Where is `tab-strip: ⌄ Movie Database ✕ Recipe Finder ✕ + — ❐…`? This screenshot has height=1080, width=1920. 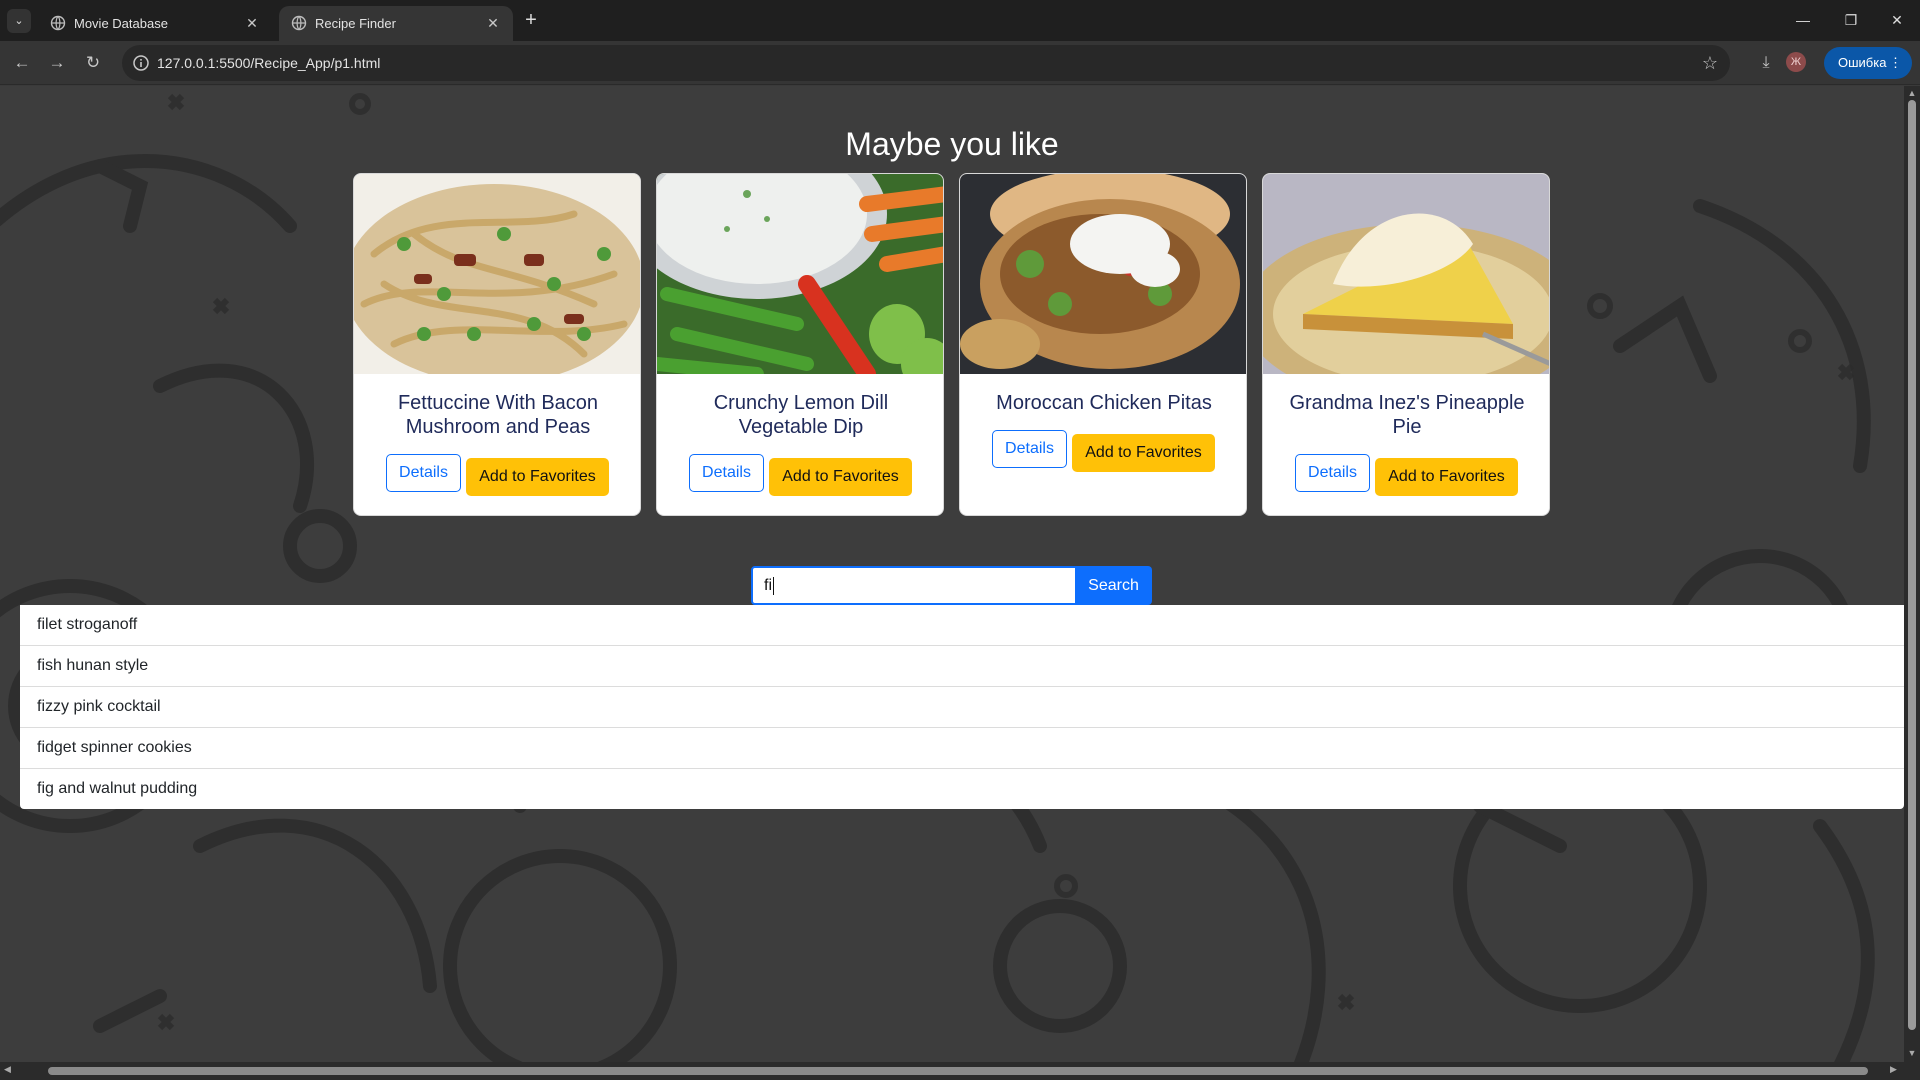
tab-strip: ⌄ Movie Database ✕ Recipe Finder ✕ + — ❐… is located at coordinates (960, 20).